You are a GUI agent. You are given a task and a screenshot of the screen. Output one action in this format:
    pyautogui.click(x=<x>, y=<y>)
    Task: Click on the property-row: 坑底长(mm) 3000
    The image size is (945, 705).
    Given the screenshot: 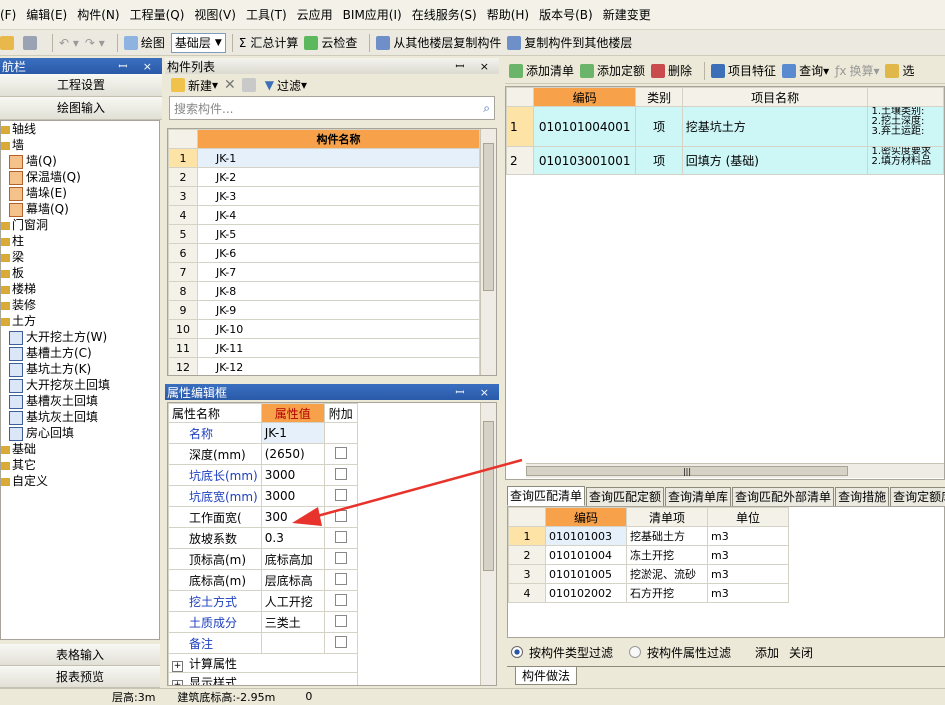 What is the action you would take?
    pyautogui.click(x=263, y=475)
    